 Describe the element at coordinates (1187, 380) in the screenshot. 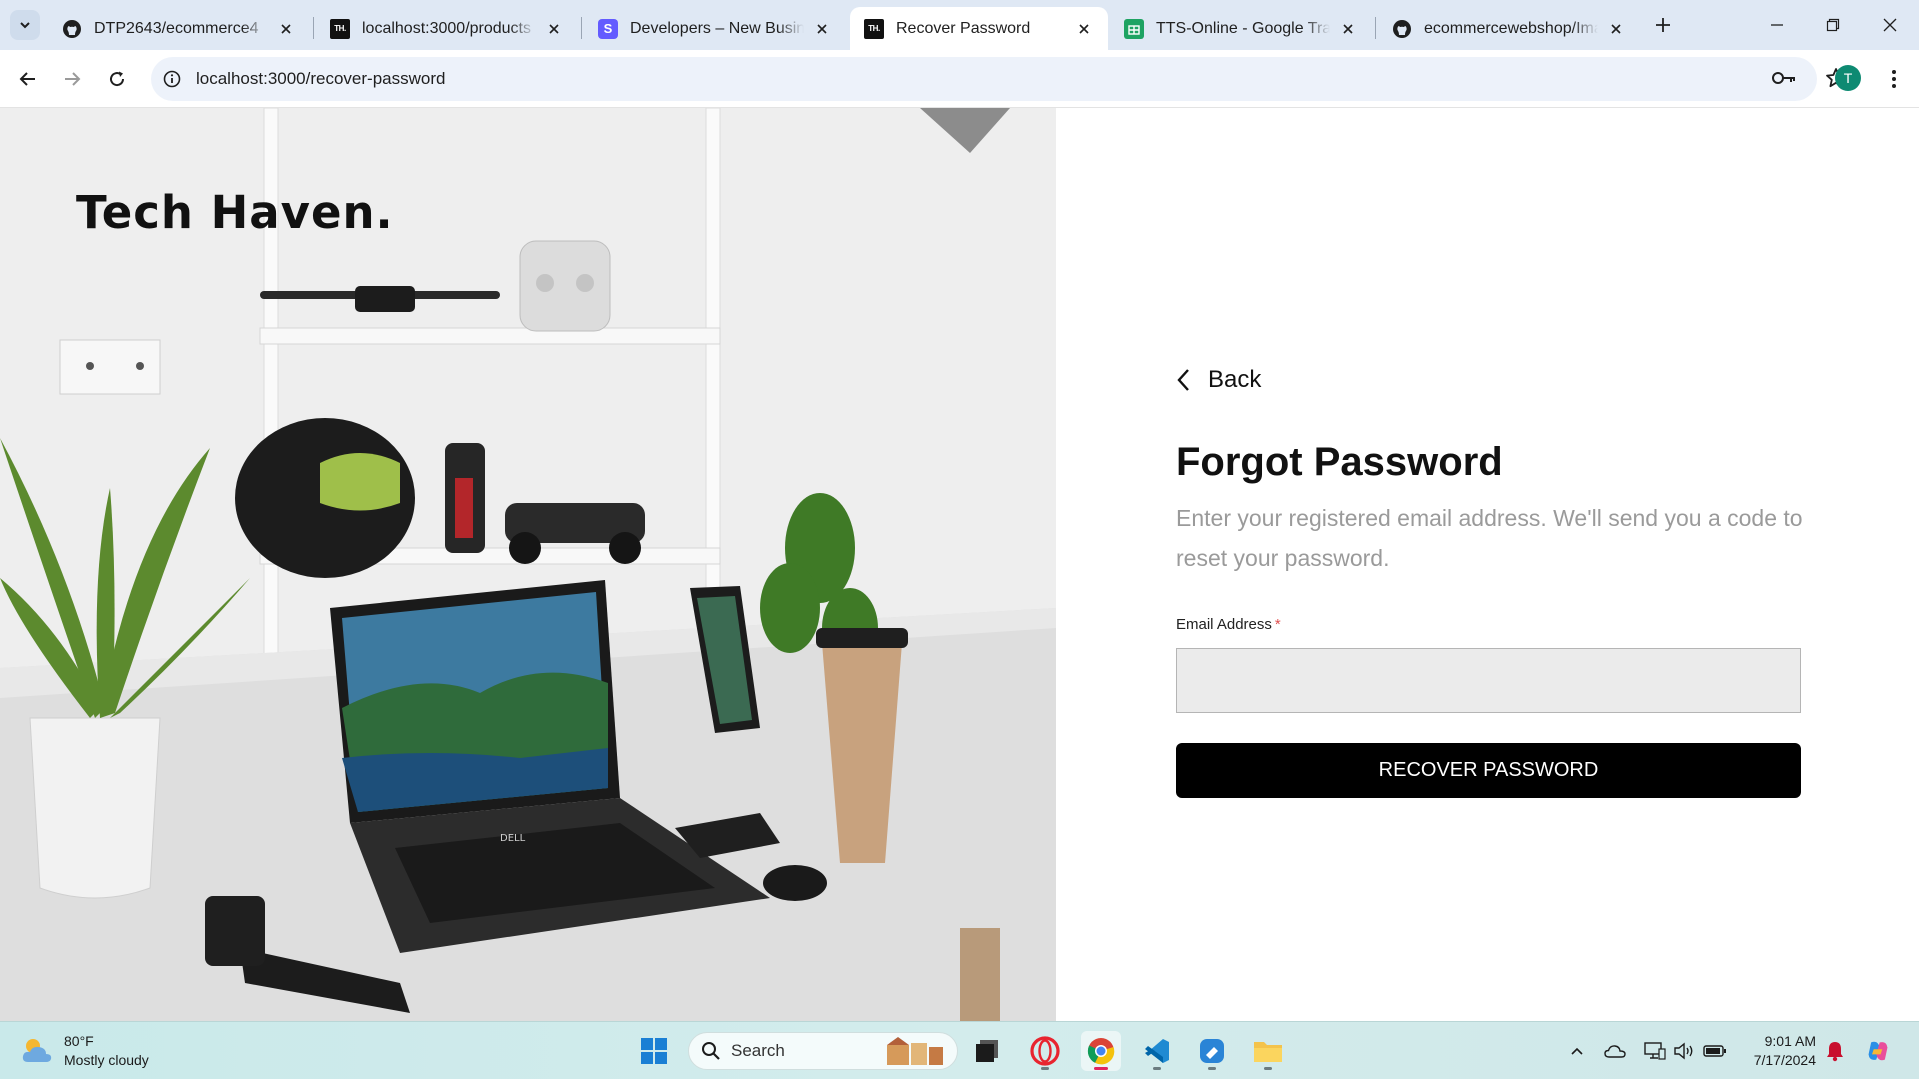

I see `chevron-left-icon` at that location.